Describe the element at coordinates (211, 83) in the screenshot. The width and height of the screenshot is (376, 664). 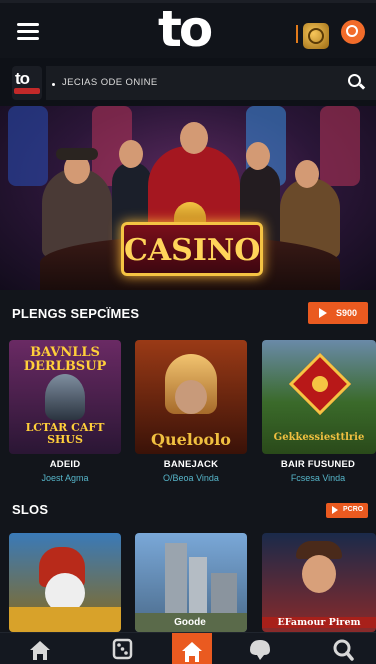
I see `search-input: JECIAS ODE ONINE` at that location.